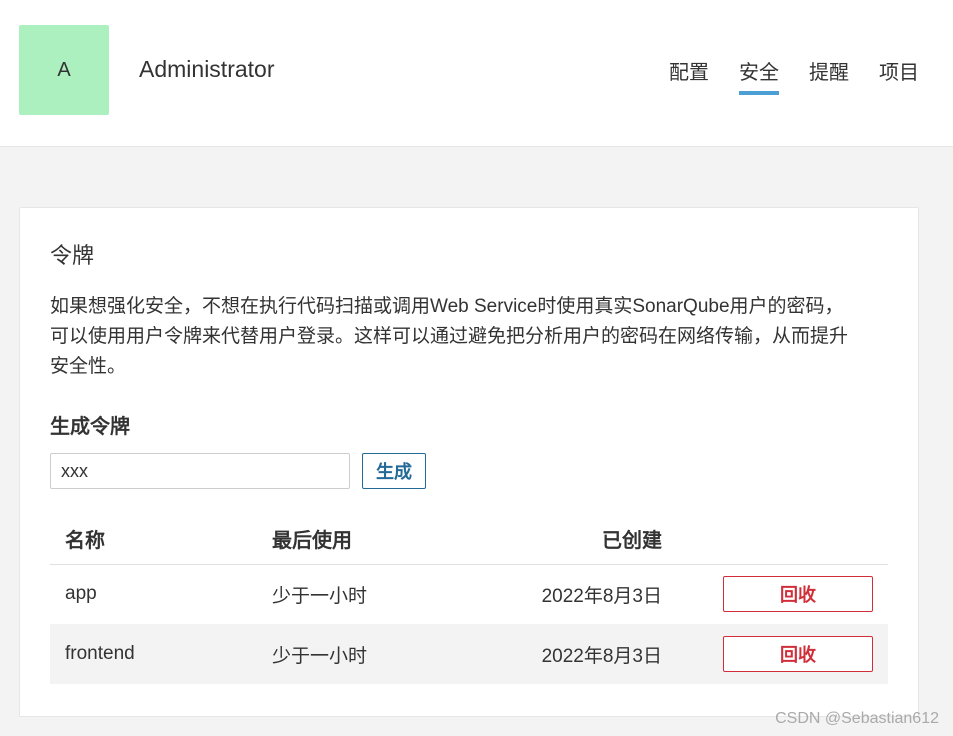 Image resolution: width=953 pixels, height=736 pixels. What do you see at coordinates (759, 75) in the screenshot?
I see `tab-security: 安全` at bounding box center [759, 75].